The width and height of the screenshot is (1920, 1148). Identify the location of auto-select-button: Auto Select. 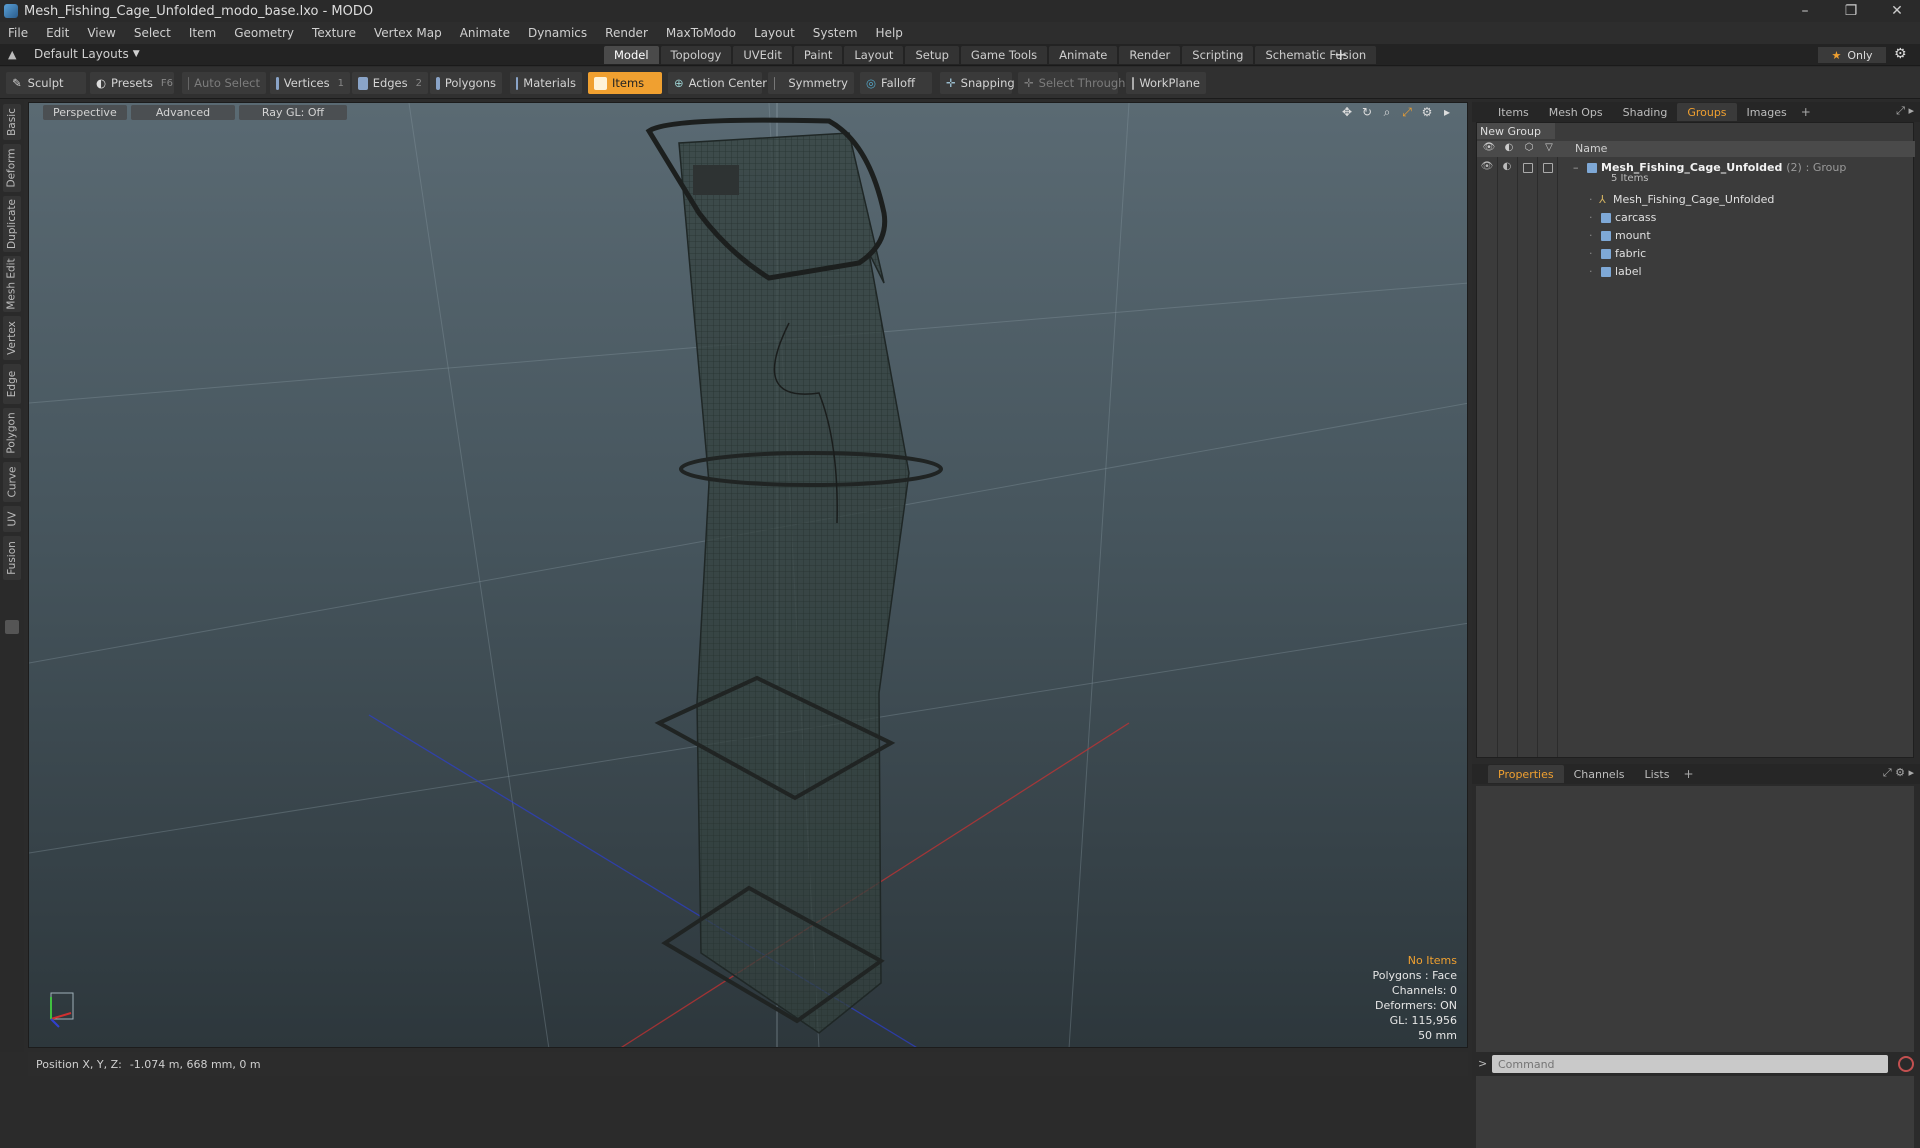
(224, 83).